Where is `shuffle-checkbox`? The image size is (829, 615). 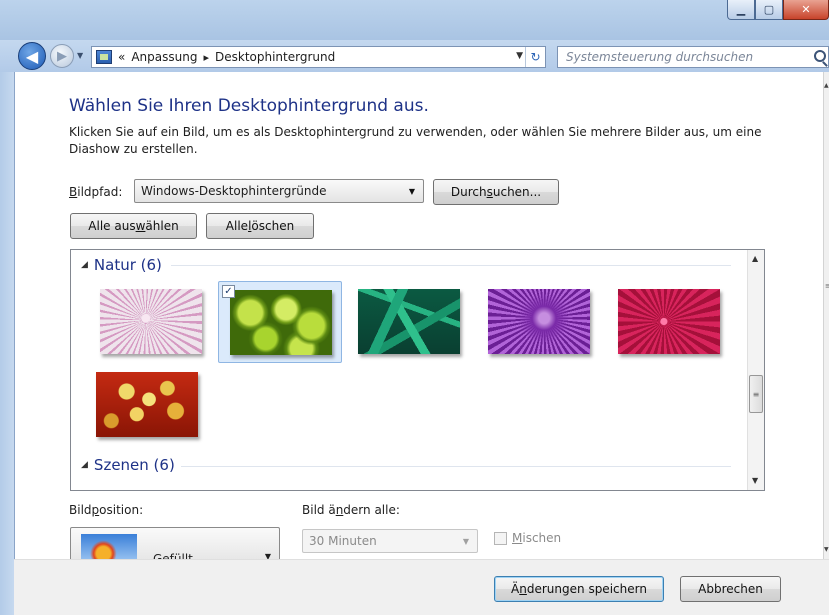
shuffle-checkbox is located at coordinates (500, 538).